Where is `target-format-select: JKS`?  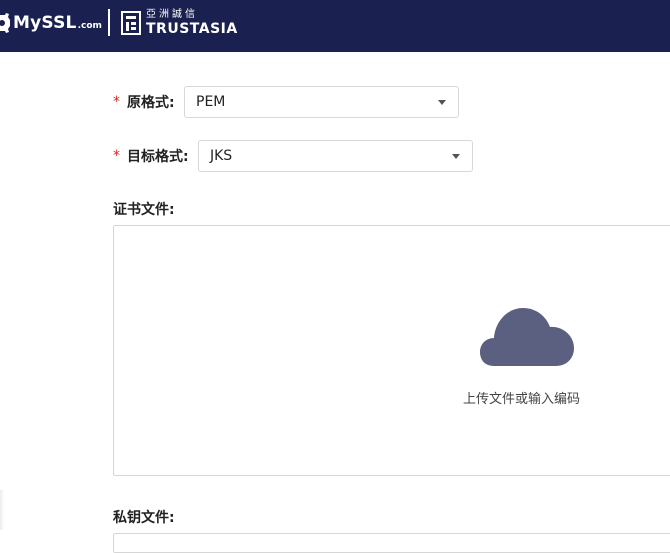 target-format-select: JKS is located at coordinates (335, 156).